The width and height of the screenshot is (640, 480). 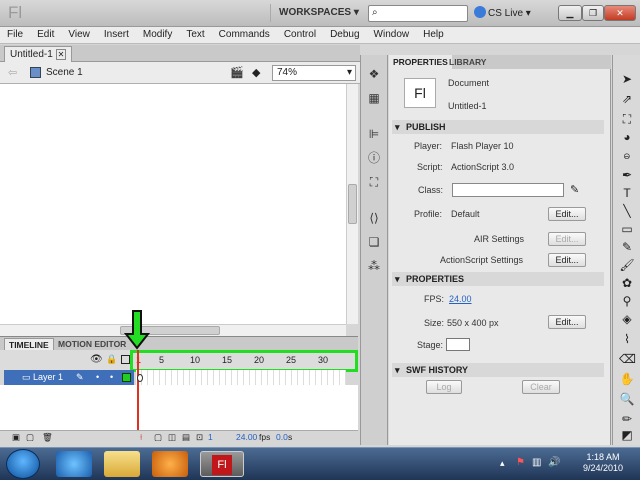 What do you see at coordinates (158, 437) in the screenshot?
I see `onion-skin-icon: ▢` at bounding box center [158, 437].